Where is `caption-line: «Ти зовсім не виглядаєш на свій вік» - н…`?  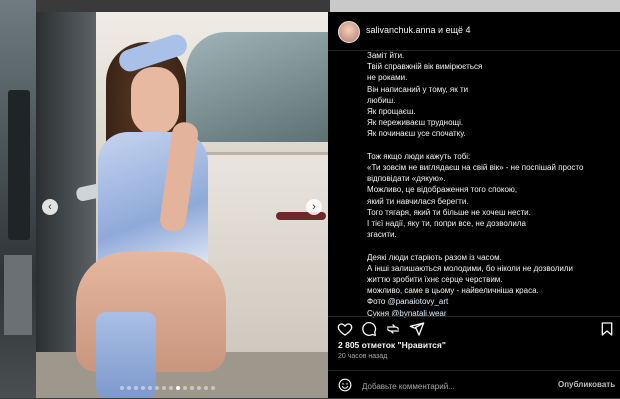
caption-line: «Ти зовсім не виглядаєш на свій вік» - н… is located at coordinates (489, 167).